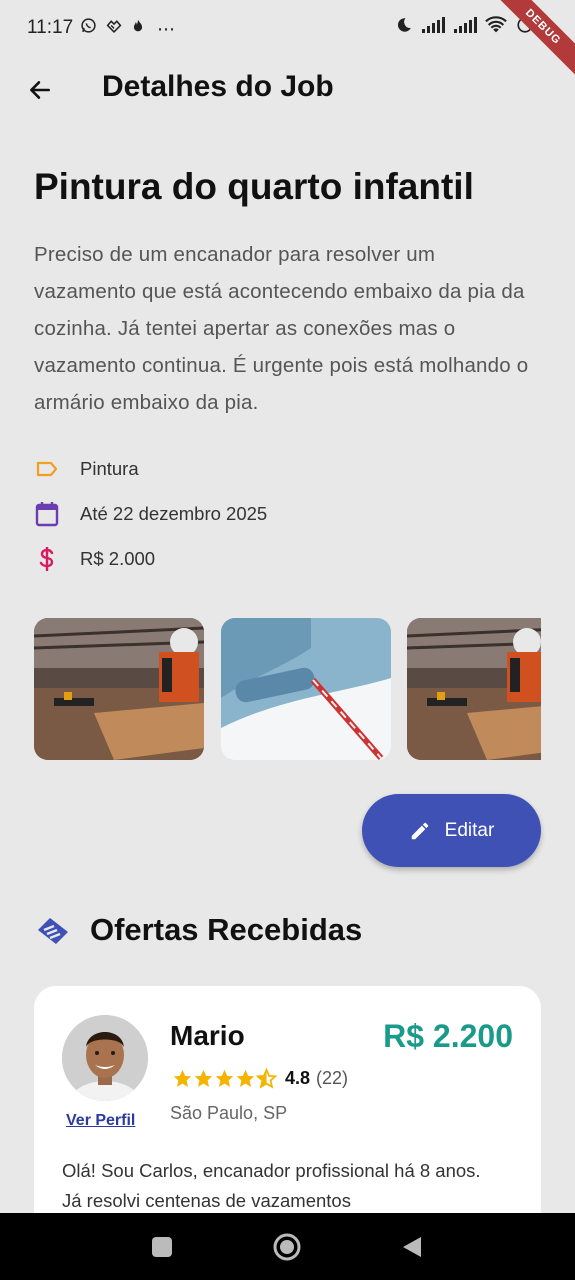 The height and width of the screenshot is (1280, 575). I want to click on edit-button: Editar, so click(451, 830).